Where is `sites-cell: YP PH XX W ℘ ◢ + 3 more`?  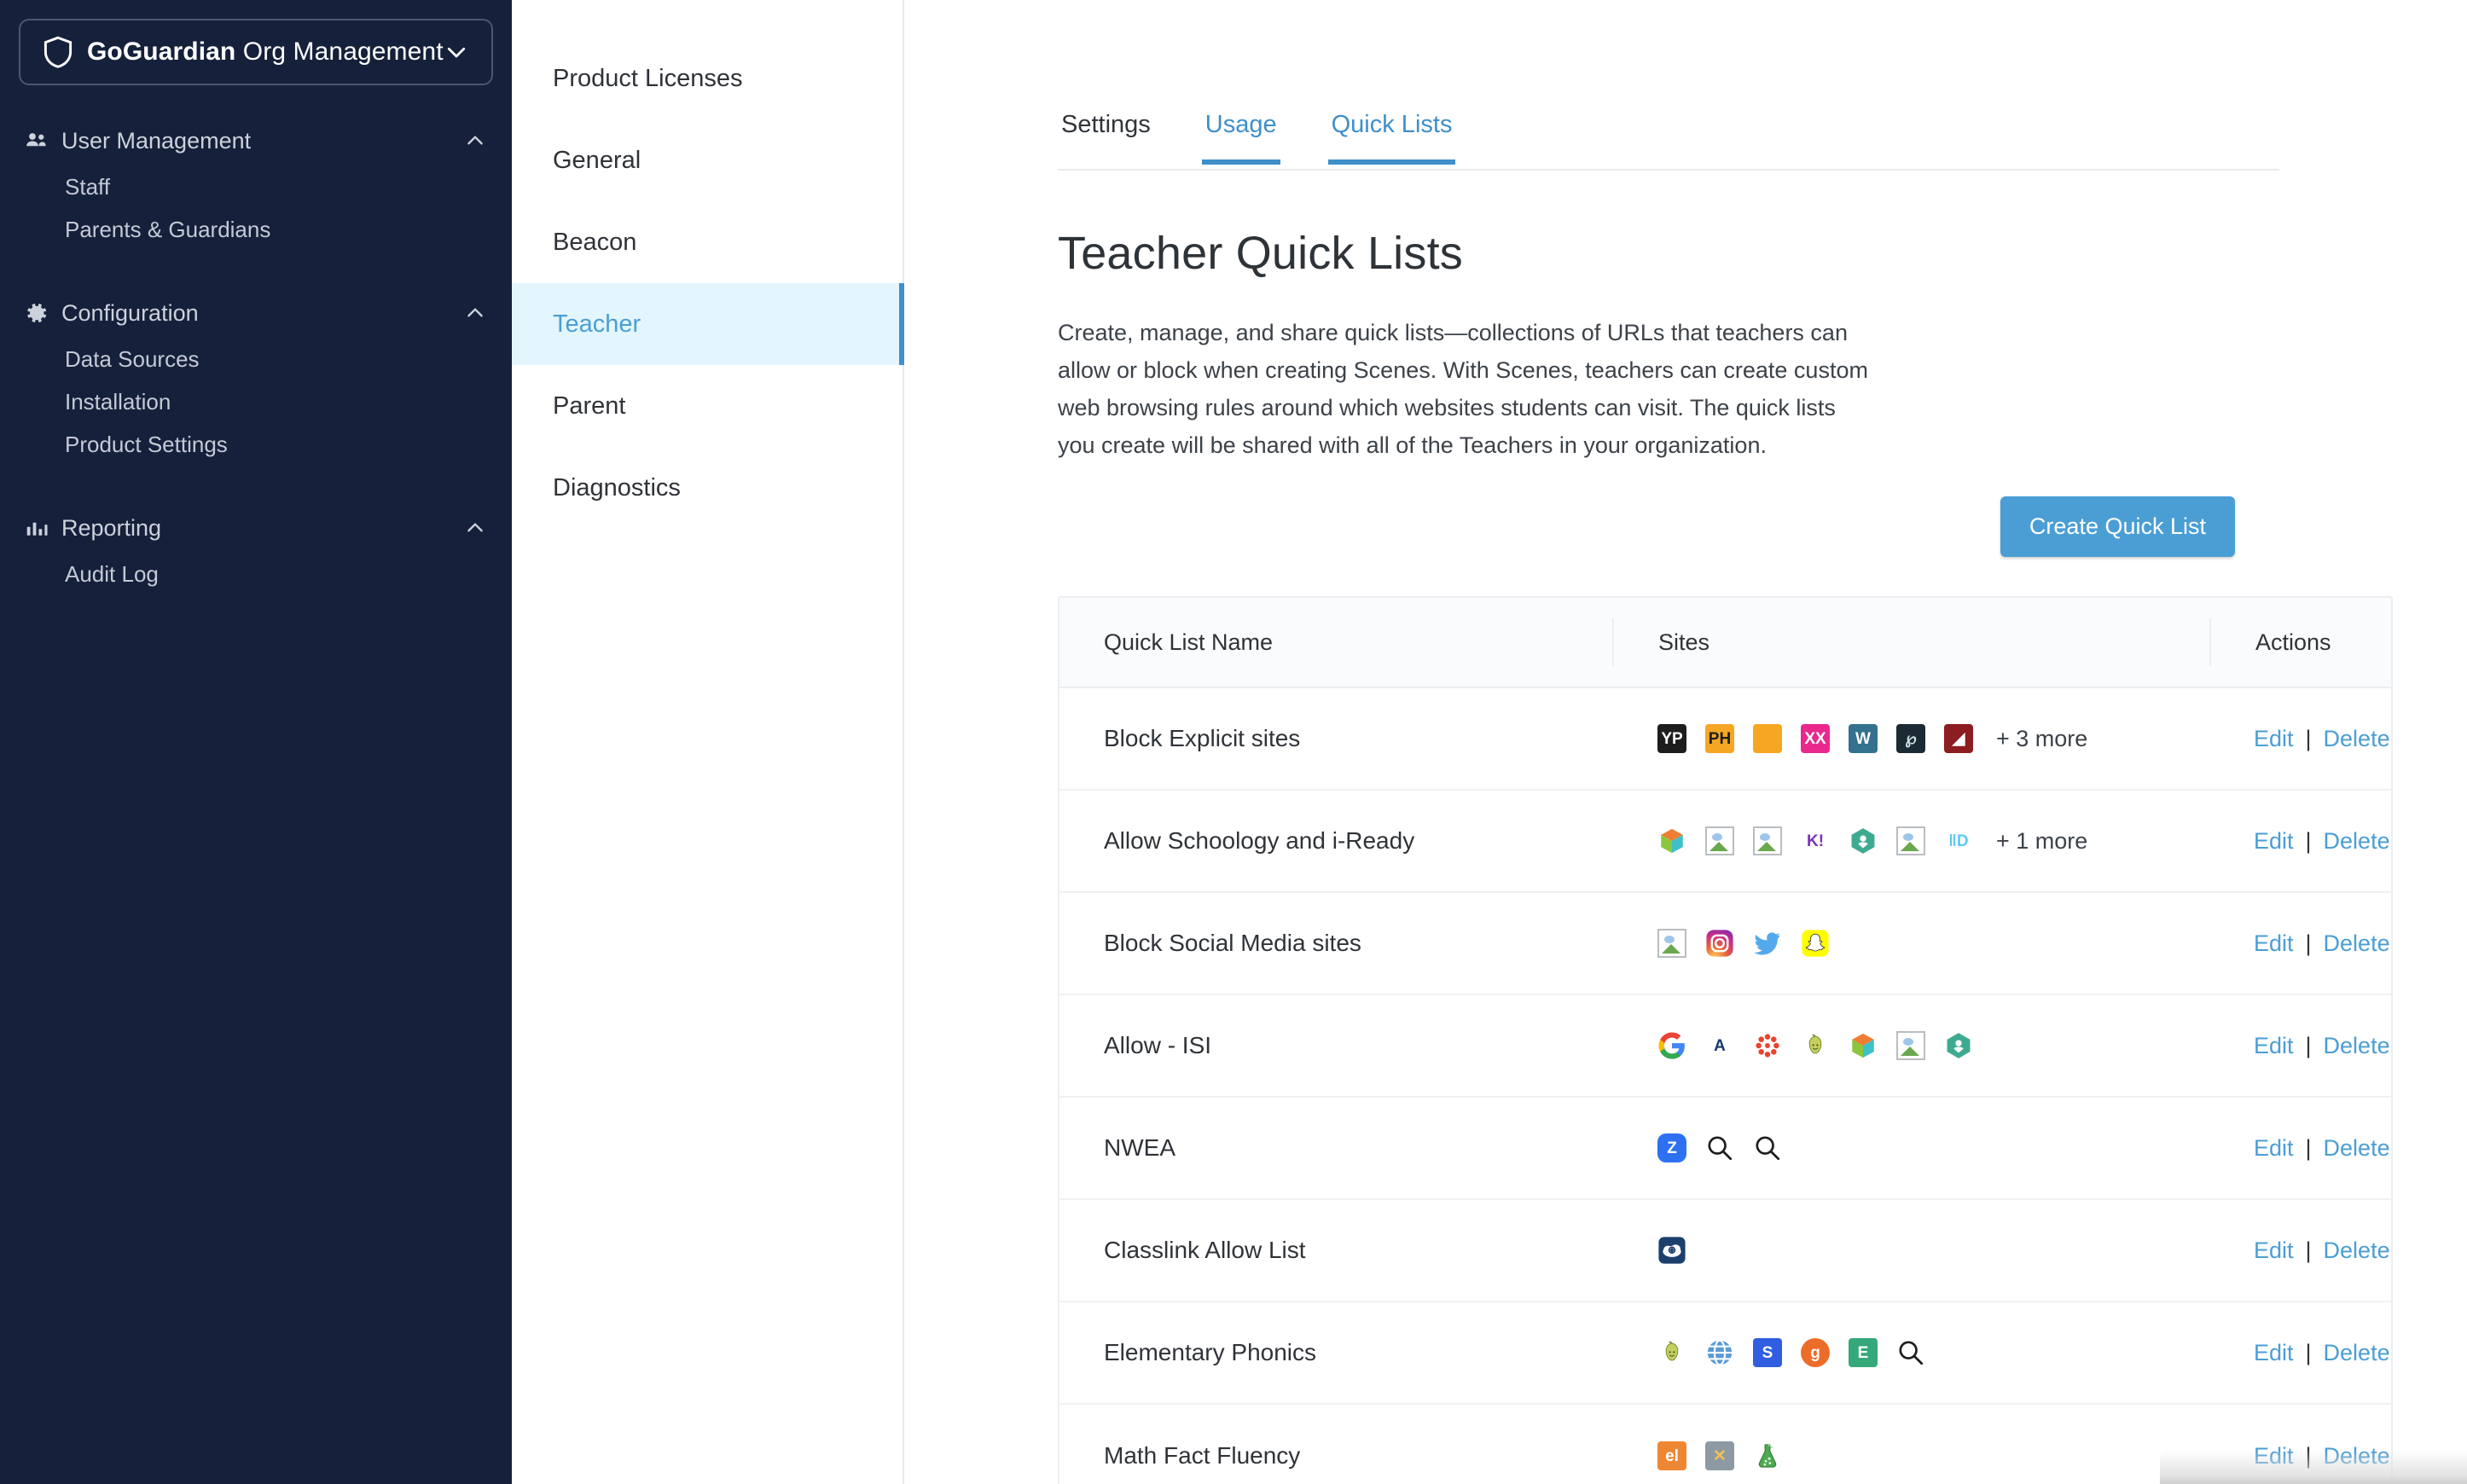
sites-cell: YP PH XX W ℘ ◢ + 3 more is located at coordinates (1910, 738).